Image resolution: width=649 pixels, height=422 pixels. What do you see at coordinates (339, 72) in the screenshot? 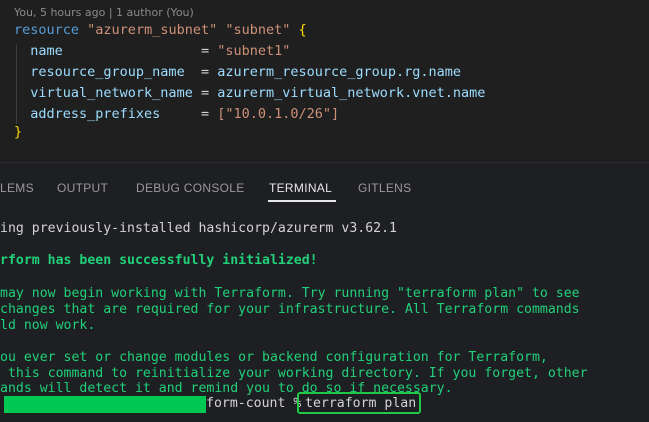
I see `value-resource-group-name: azurerm_resource_group.rg.name` at bounding box center [339, 72].